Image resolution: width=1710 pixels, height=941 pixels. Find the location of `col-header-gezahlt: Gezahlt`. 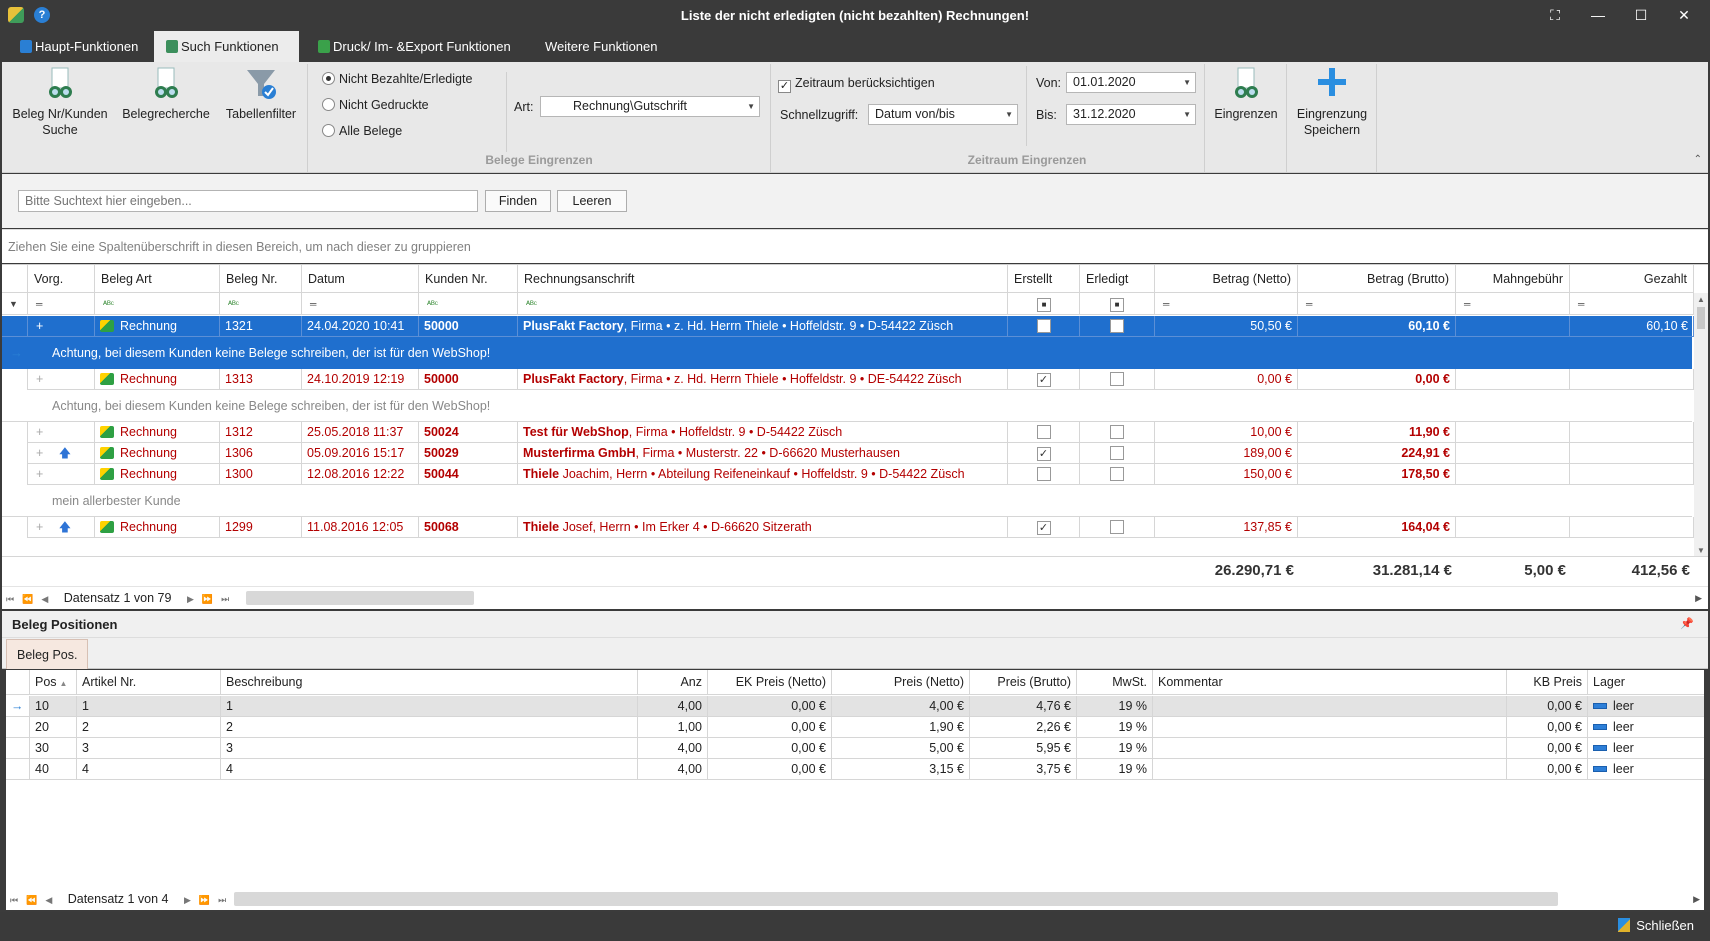

col-header-gezahlt: Gezahlt is located at coordinates (1632, 279).